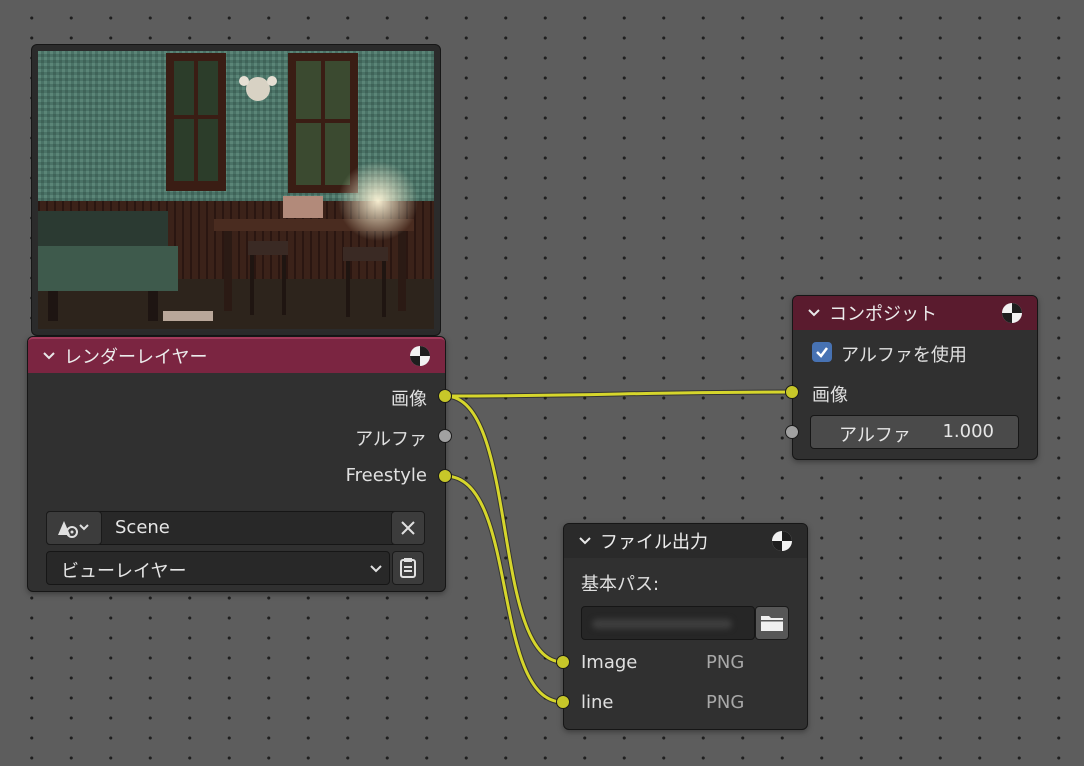  Describe the element at coordinates (875, 435) in the screenshot. I see `alpha-field-label: アルファ` at that location.